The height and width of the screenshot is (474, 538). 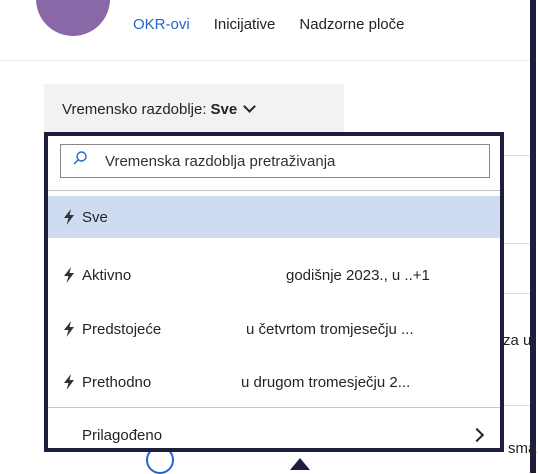 I want to click on period-option-label: Prilagođeno, so click(x=122, y=435).